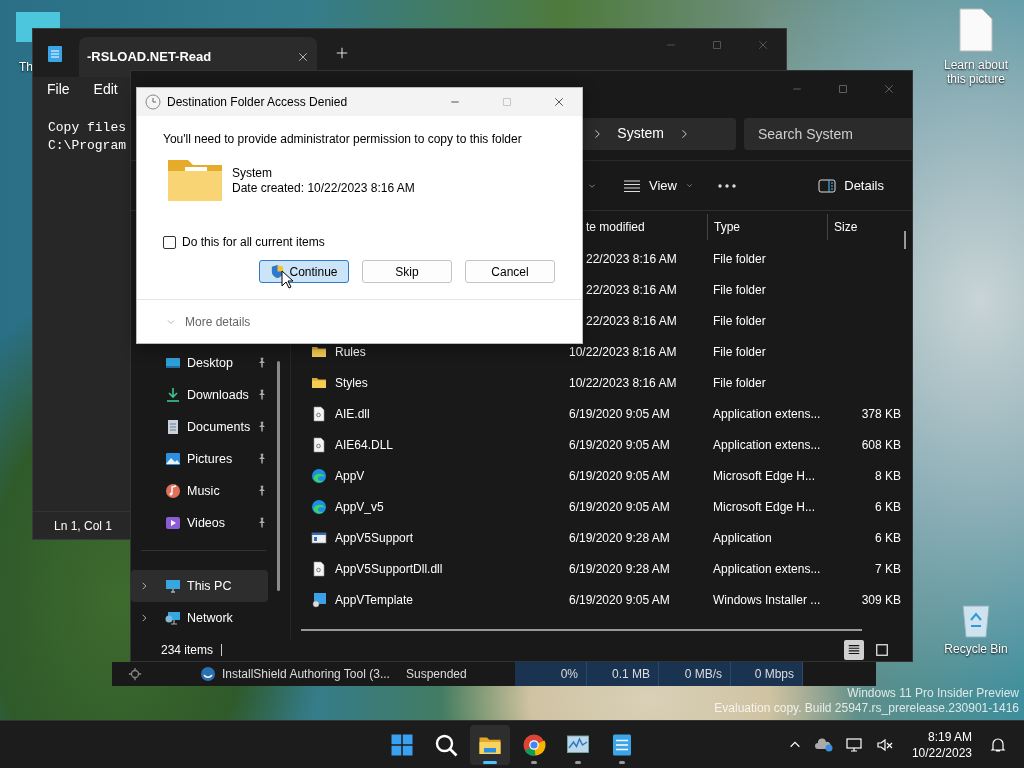 This screenshot has height=768, width=1024. I want to click on cloud-icon, so click(823, 745).